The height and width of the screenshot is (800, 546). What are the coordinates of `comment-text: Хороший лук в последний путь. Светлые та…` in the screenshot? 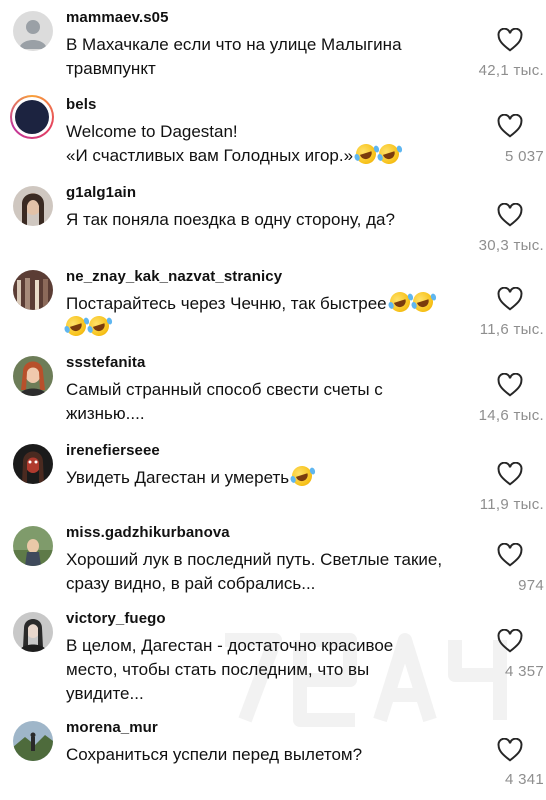 It's located at (254, 571).